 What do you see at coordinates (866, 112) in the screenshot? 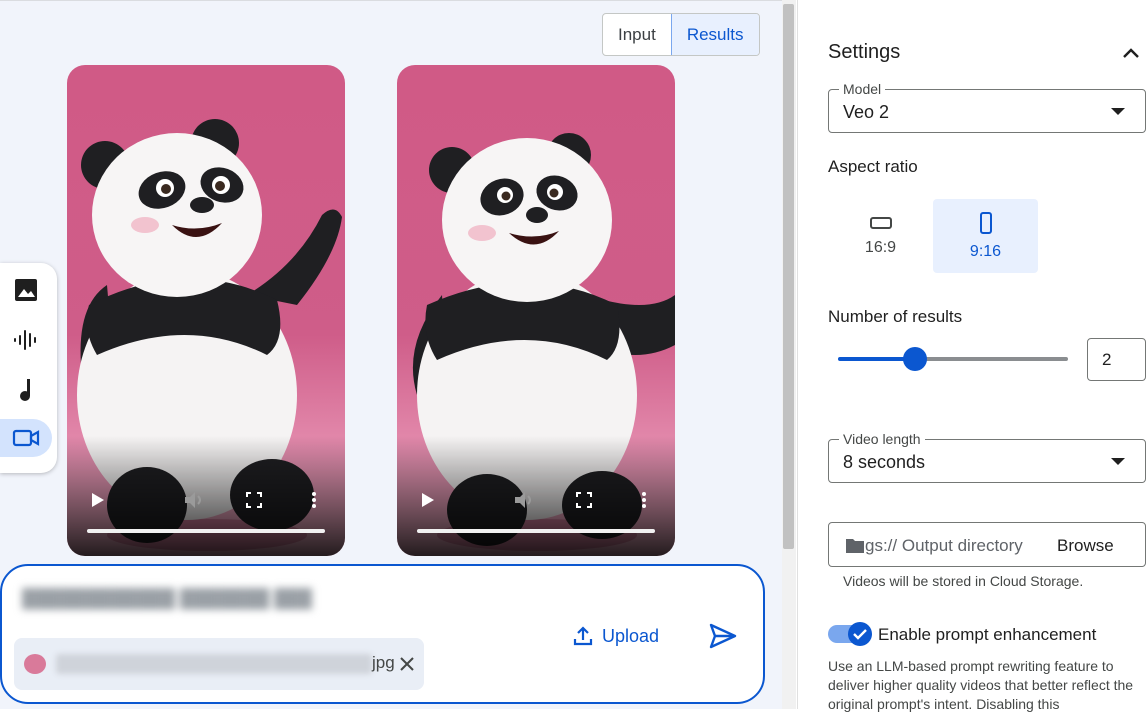
I see `model-value: Veo 2` at bounding box center [866, 112].